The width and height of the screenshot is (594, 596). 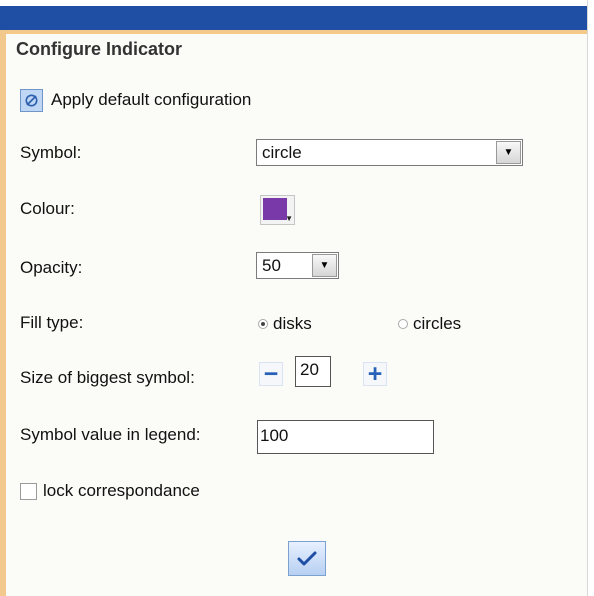 What do you see at coordinates (275, 209) in the screenshot?
I see `selected-colour-swatch` at bounding box center [275, 209].